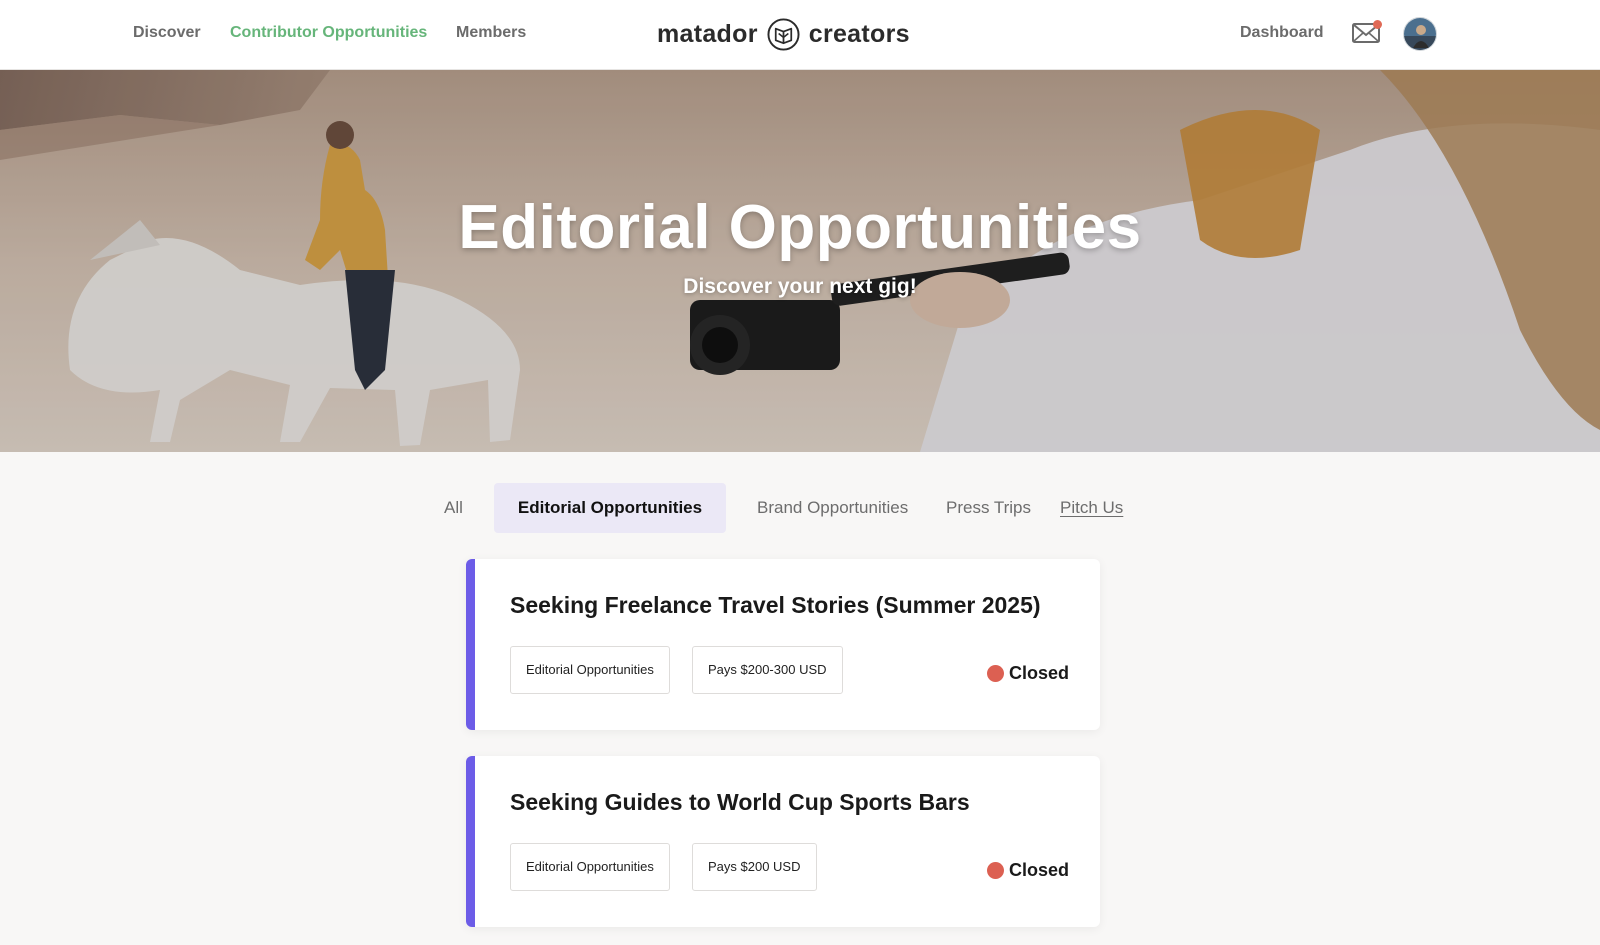 The height and width of the screenshot is (945, 1600). Describe the element at coordinates (740, 802) in the screenshot. I see `card-title: Seeking Guides to World Cup Sports Bars` at that location.